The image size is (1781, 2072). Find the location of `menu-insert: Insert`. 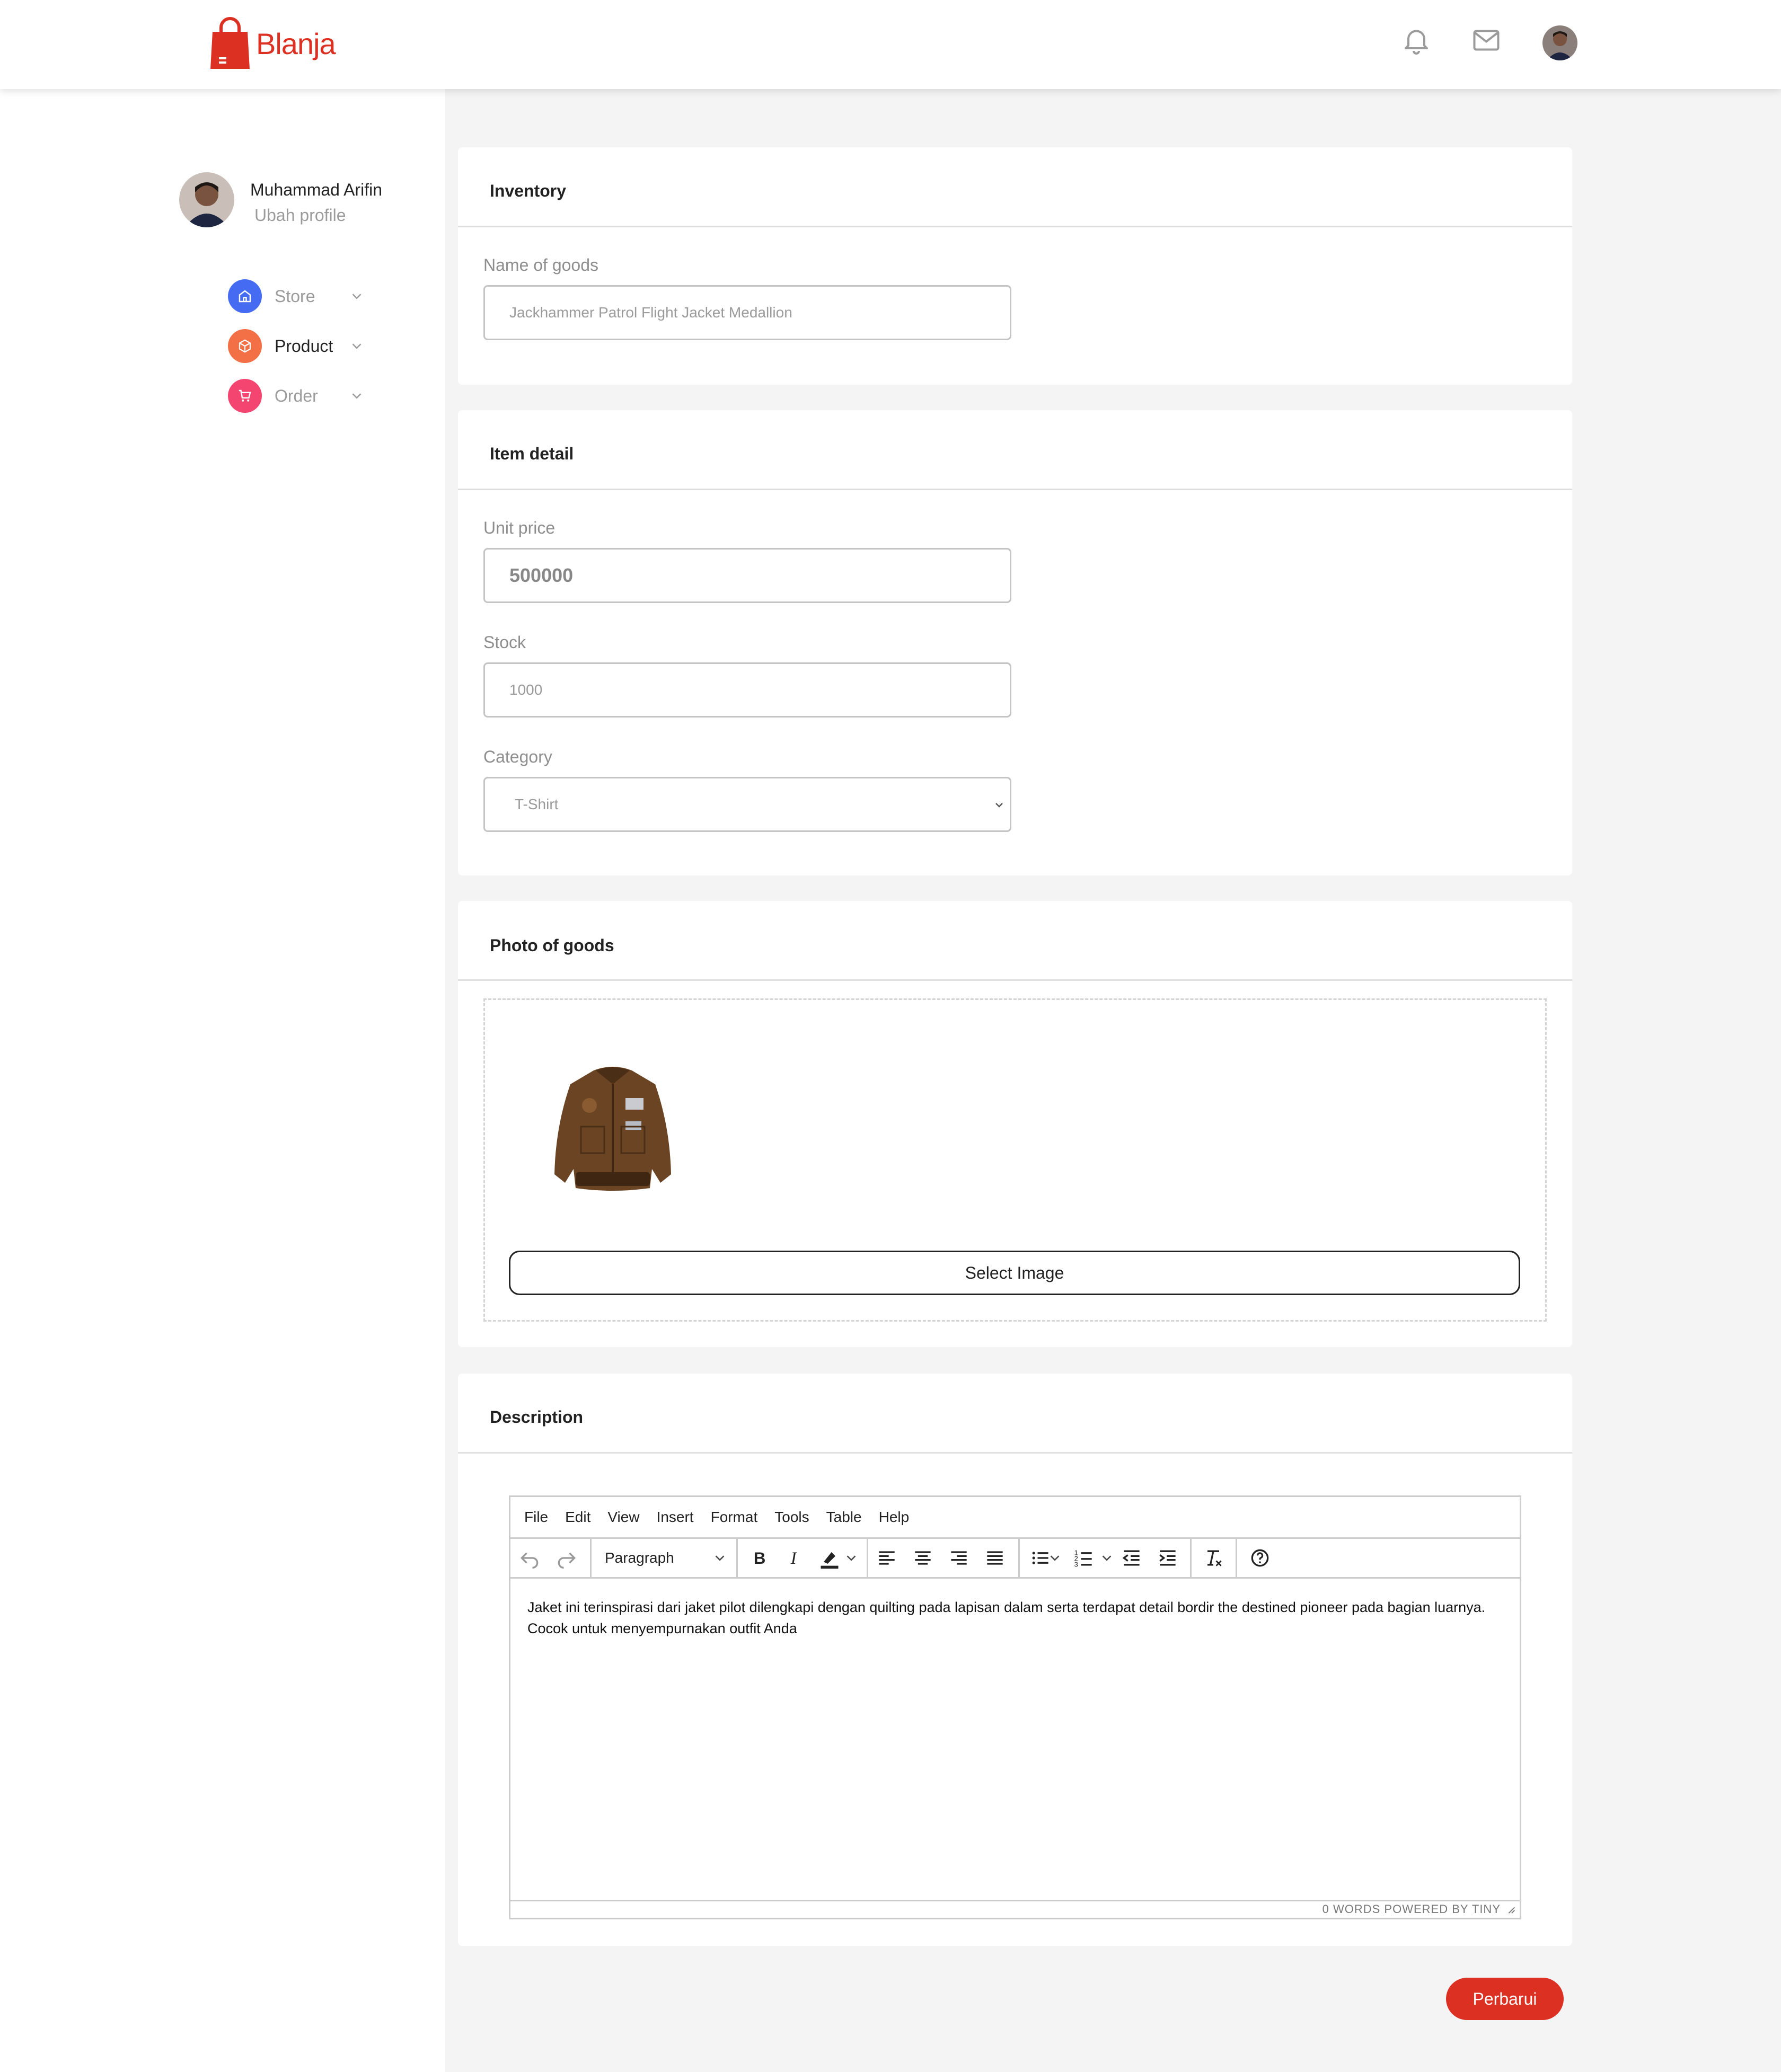

menu-insert: Insert is located at coordinates (675, 1517).